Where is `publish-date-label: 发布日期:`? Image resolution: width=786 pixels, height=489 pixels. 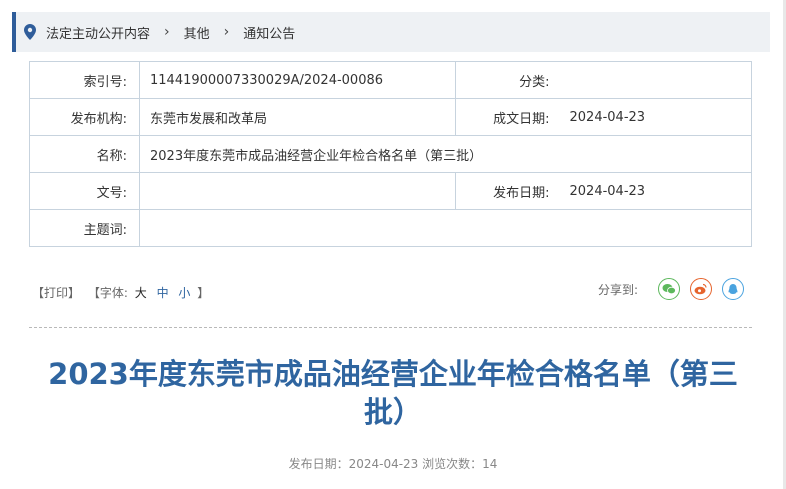
publish-date-label: 发布日期: is located at coordinates (509, 191).